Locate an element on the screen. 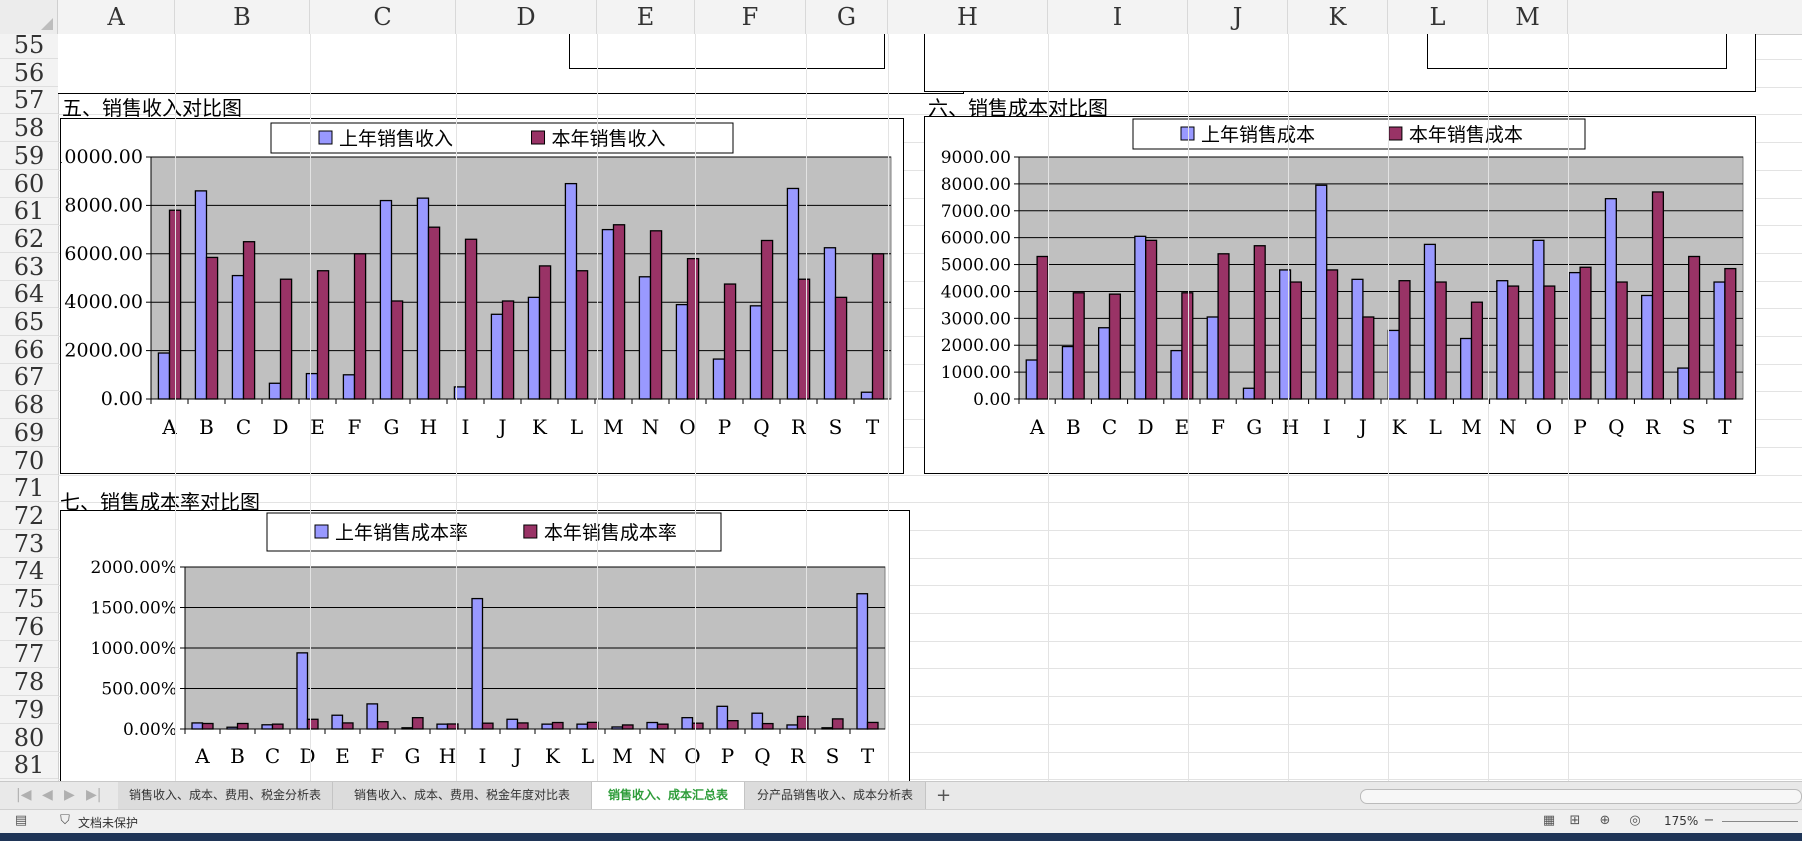 This screenshot has height=841, width=1802. row-header-57: 57 is located at coordinates (29, 101).